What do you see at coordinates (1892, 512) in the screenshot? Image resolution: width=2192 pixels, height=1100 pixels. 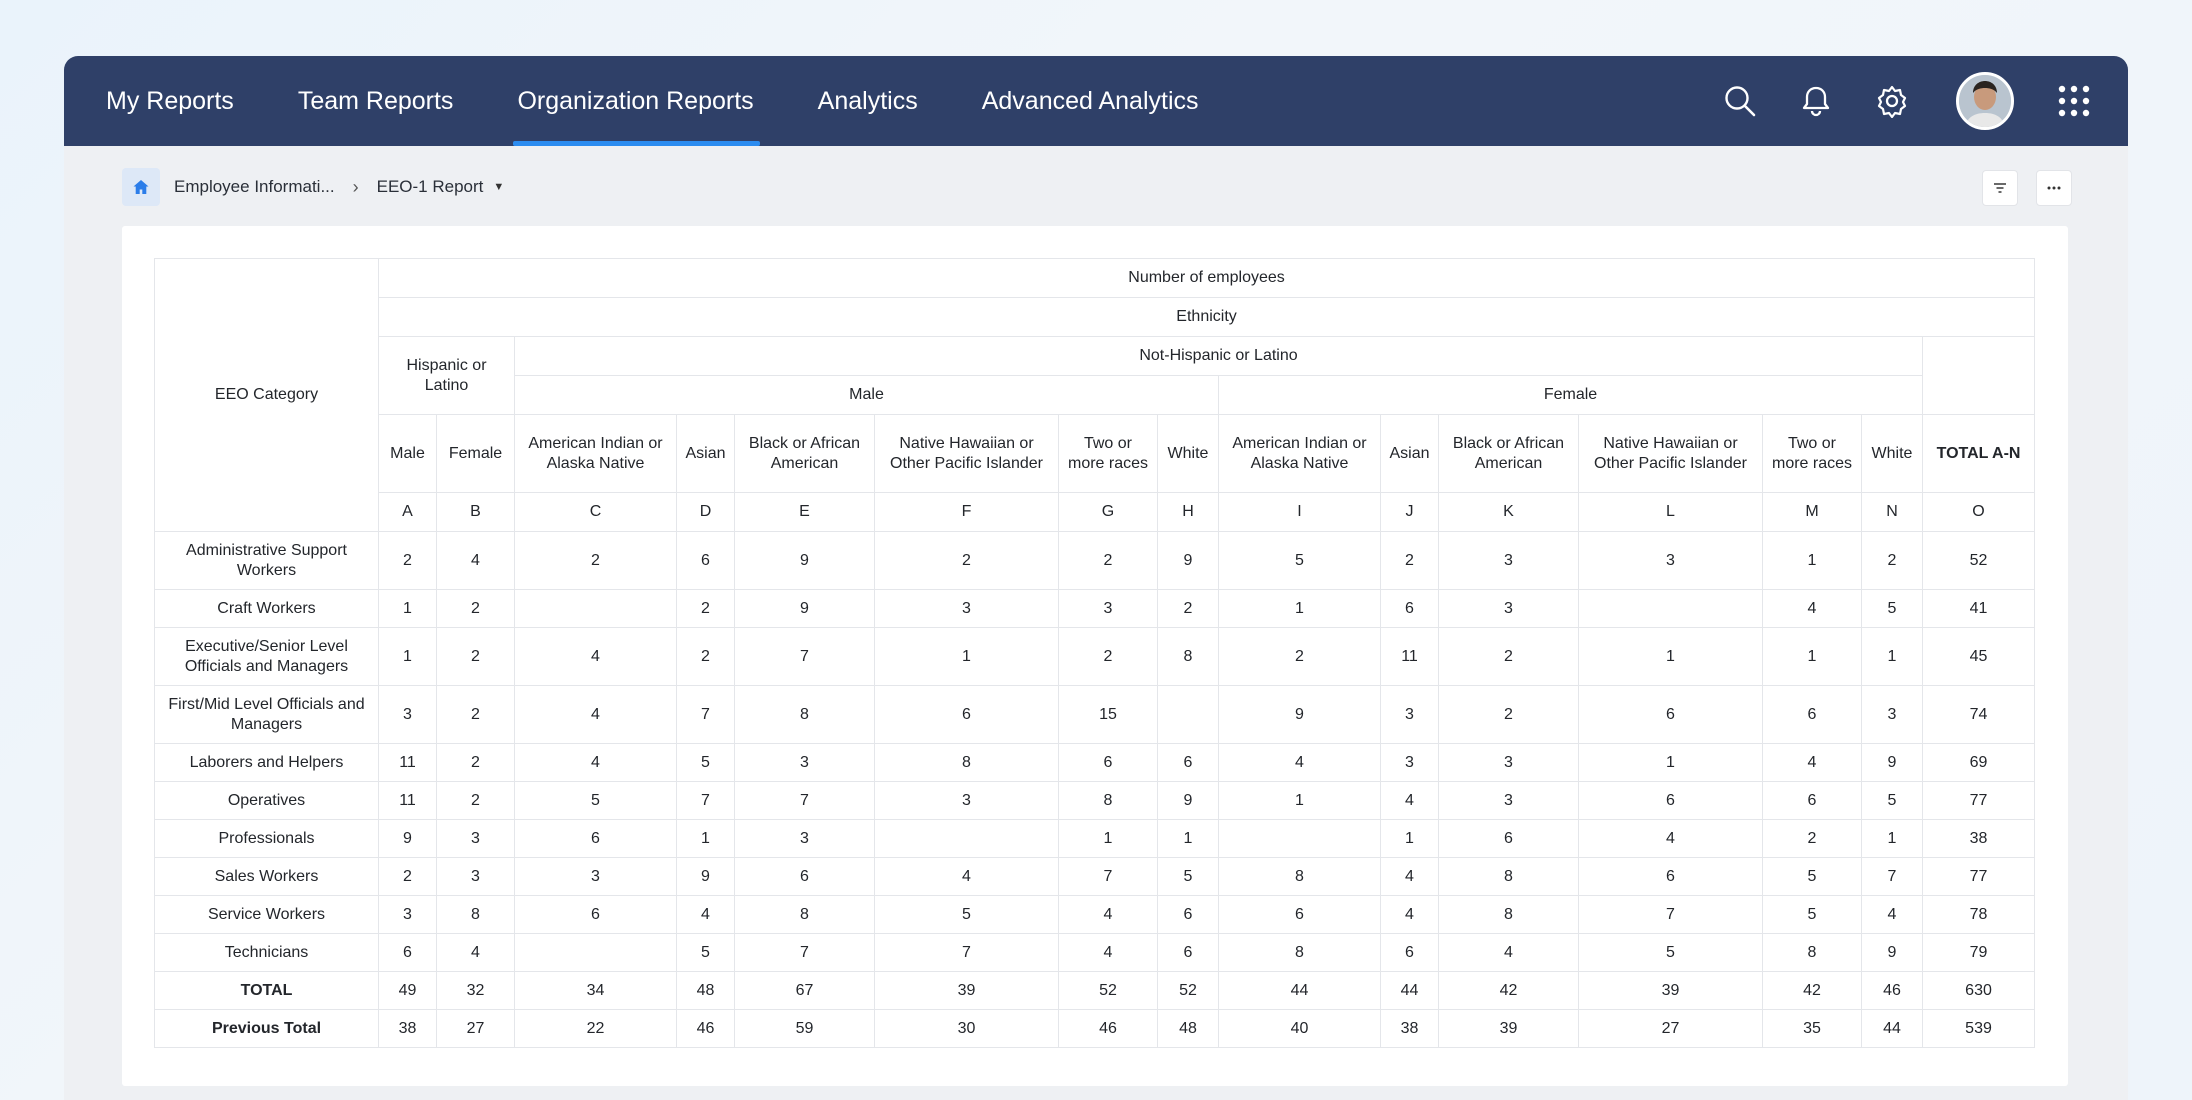 I see `column-letter: N` at bounding box center [1892, 512].